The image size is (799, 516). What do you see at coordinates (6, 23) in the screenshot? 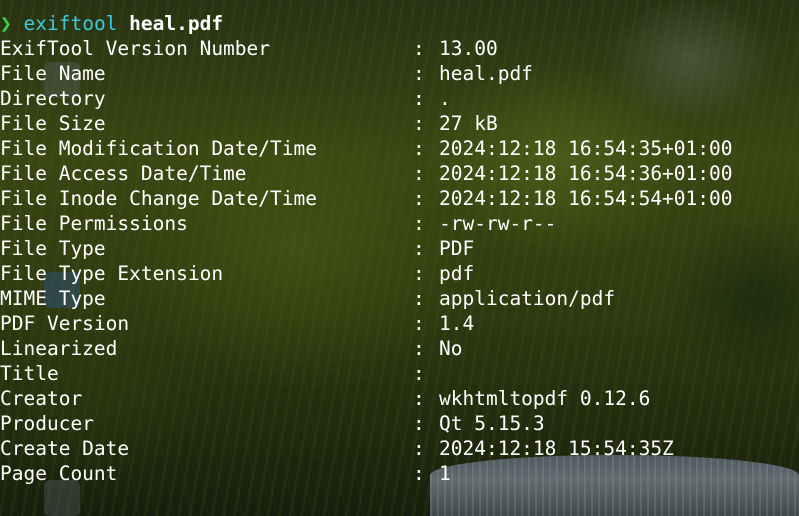
I see `prompt-chevron-icon: ❯` at bounding box center [6, 23].